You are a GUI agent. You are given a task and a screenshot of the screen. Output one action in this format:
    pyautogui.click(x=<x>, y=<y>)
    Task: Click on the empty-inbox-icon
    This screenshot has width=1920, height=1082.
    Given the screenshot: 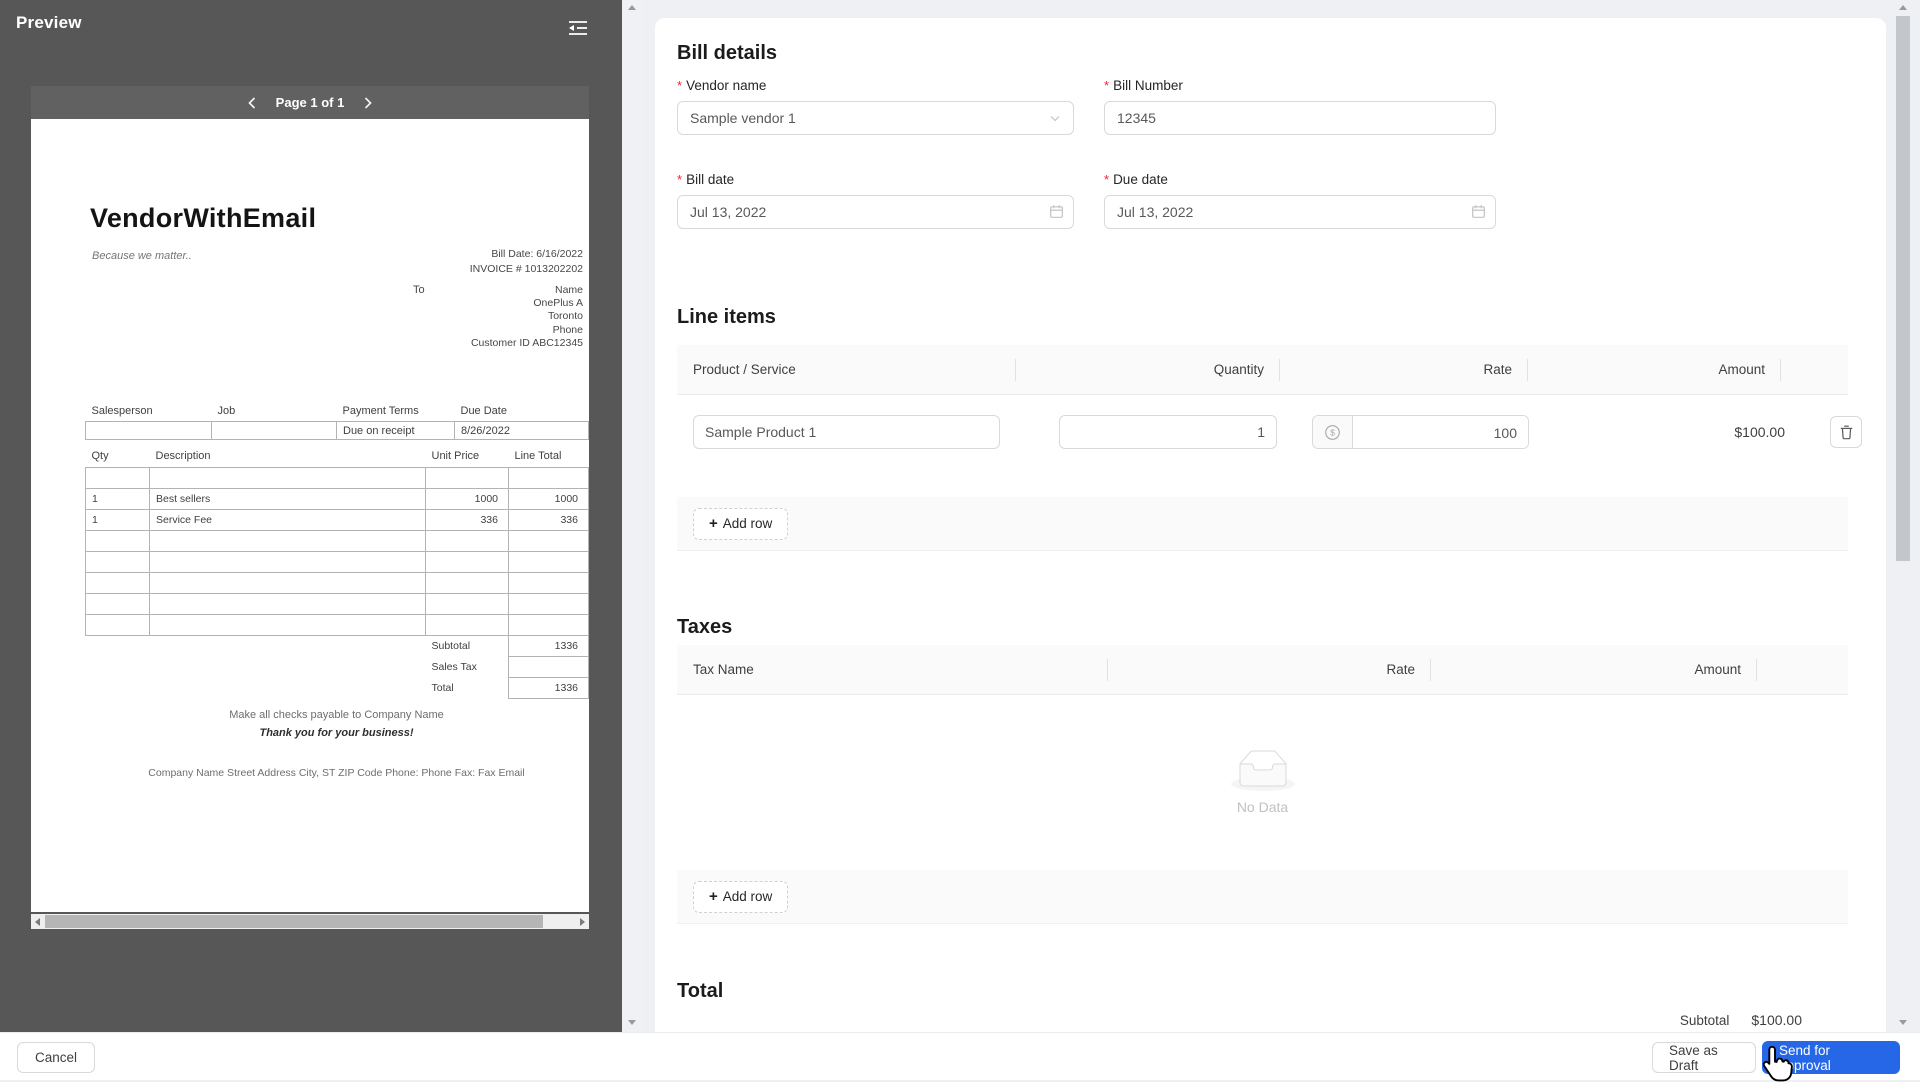 What is the action you would take?
    pyautogui.click(x=1262, y=770)
    